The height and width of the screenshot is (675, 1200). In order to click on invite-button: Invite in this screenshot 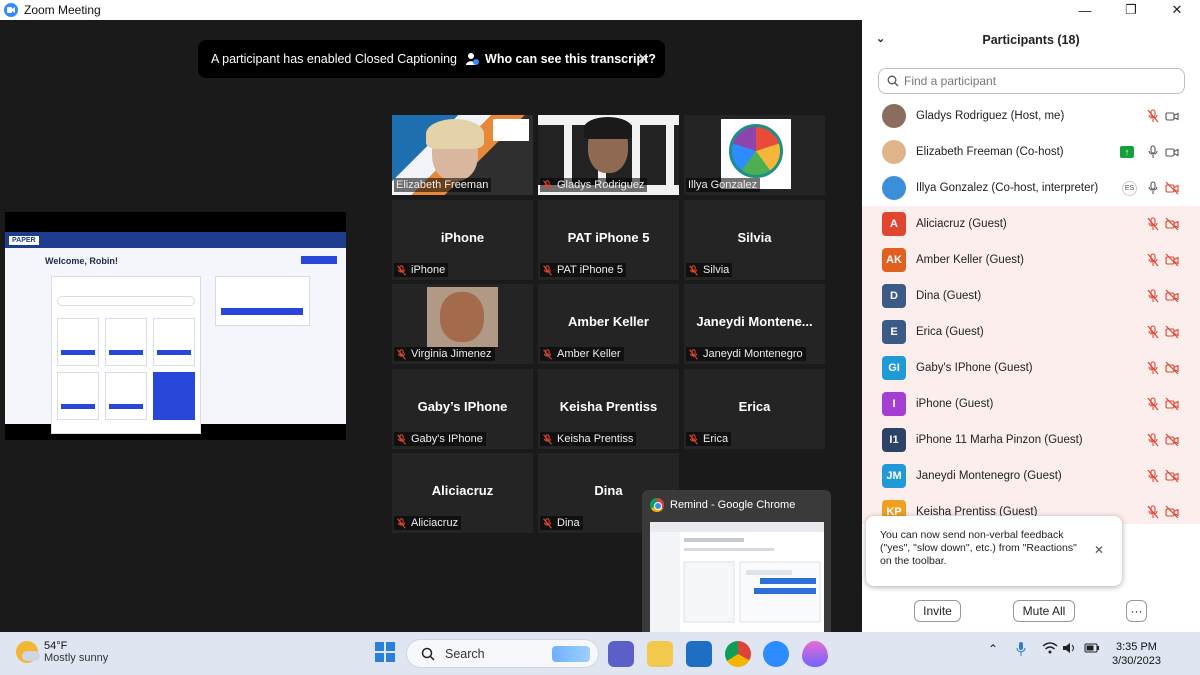, I will do `click(937, 611)`.